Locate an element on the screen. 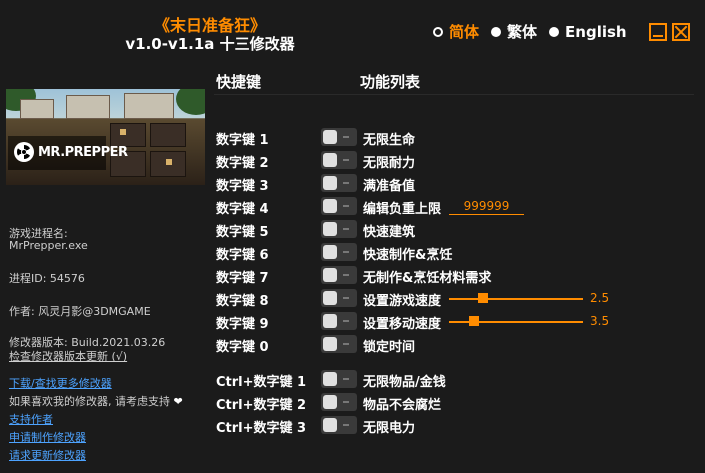 This screenshot has height=473, width=705. cheat-row: 数字键 4 编辑负重上限 is located at coordinates (352, 207).